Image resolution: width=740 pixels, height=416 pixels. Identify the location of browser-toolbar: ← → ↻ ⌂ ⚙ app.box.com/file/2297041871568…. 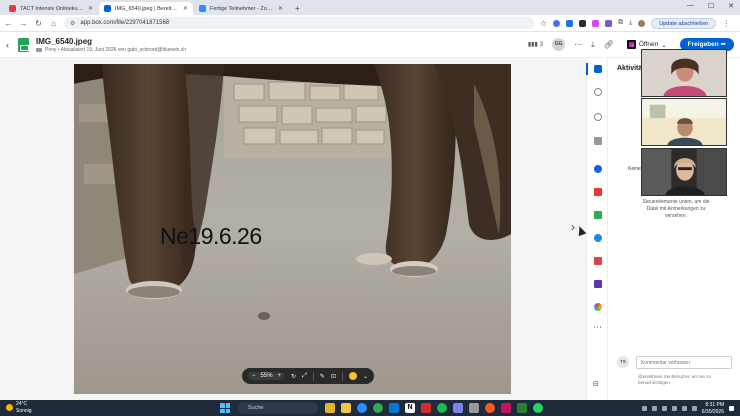
(370, 23).